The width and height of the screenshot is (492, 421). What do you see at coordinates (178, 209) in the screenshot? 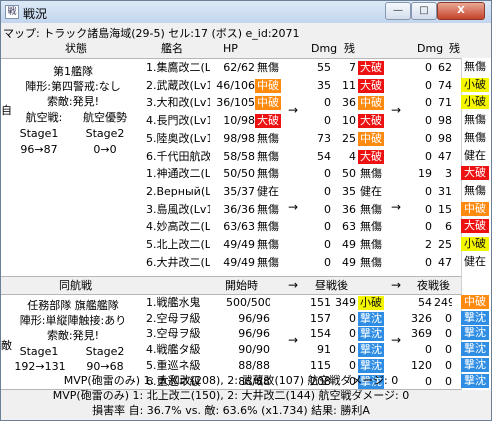
I see `ship-name: 3.島風改(Lv1` at bounding box center [178, 209].